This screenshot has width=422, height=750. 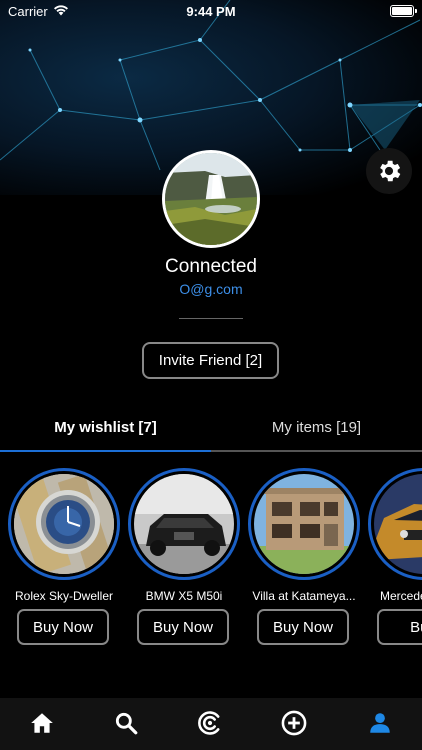 I want to click on tab-my-items: My items [19], so click(x=316, y=427).